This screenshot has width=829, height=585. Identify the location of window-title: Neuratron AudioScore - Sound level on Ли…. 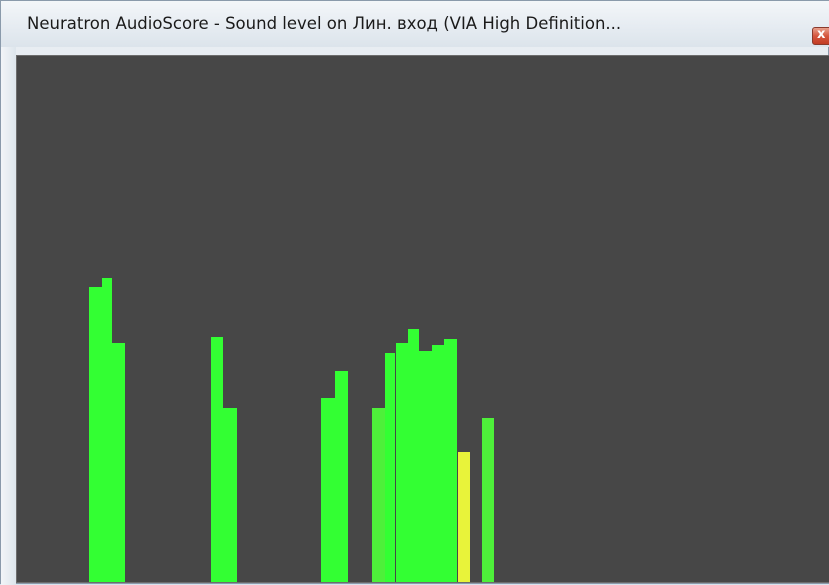
(324, 23).